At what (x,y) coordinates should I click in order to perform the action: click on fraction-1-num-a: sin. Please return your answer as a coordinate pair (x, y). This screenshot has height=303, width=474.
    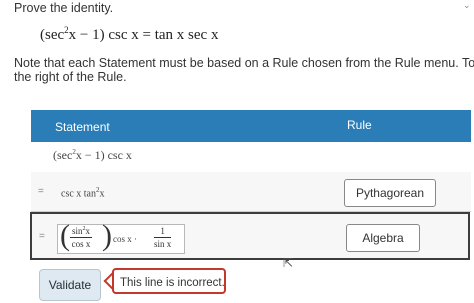
    Looking at the image, I should click on (77, 231).